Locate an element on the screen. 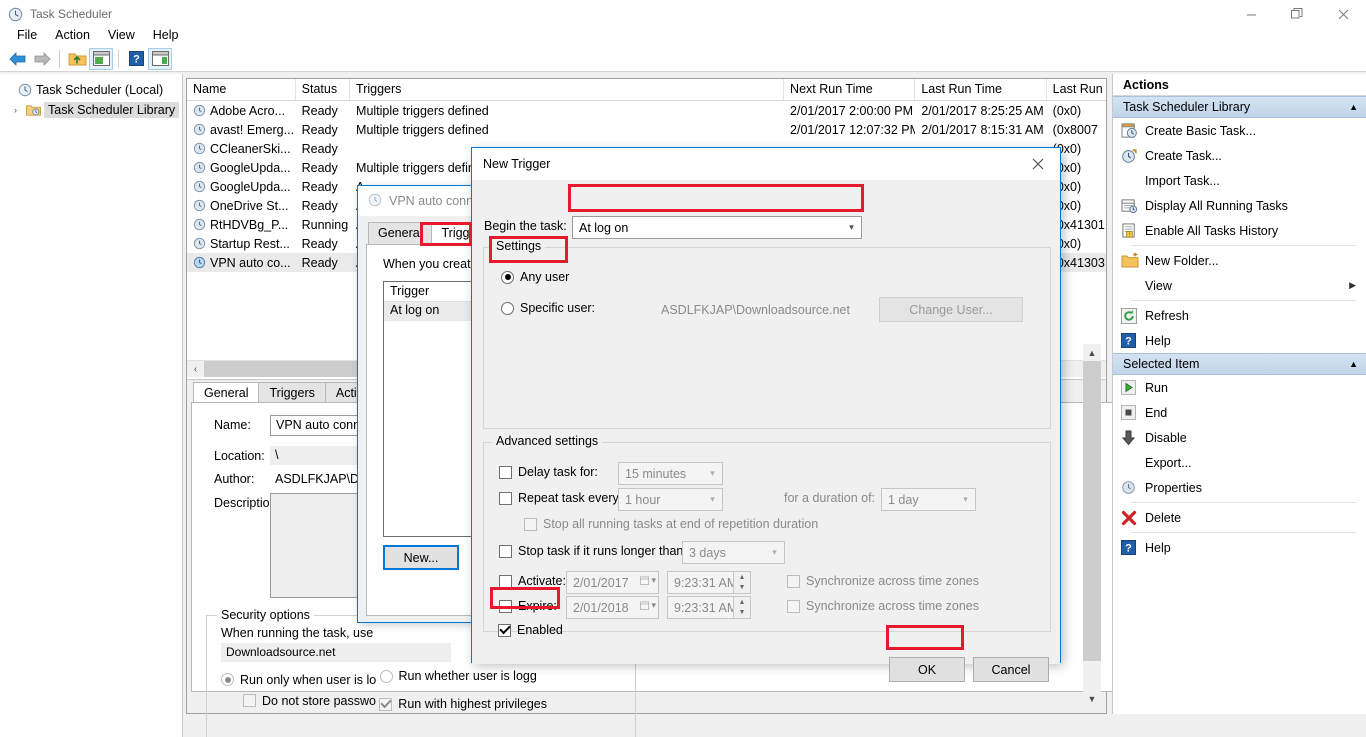 The width and height of the screenshot is (1366, 737). submenu-arrow-icon: ▶ is located at coordinates (1352, 285).